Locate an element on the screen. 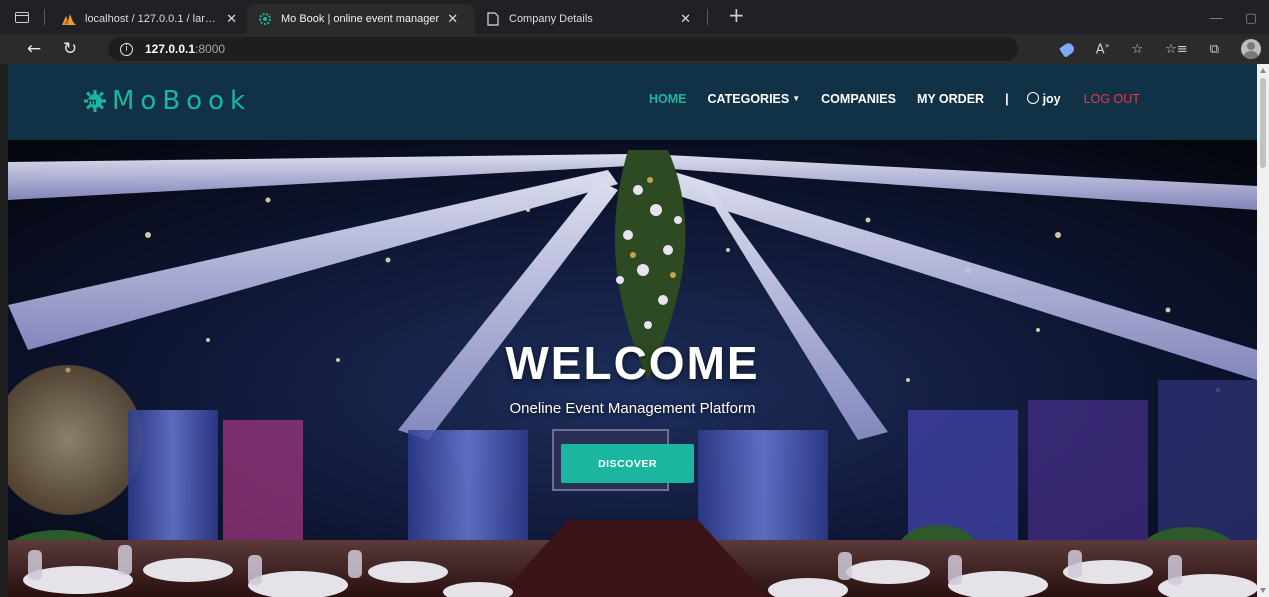 The width and height of the screenshot is (1269, 597). hero-title: WELCOME is located at coordinates (632, 363).